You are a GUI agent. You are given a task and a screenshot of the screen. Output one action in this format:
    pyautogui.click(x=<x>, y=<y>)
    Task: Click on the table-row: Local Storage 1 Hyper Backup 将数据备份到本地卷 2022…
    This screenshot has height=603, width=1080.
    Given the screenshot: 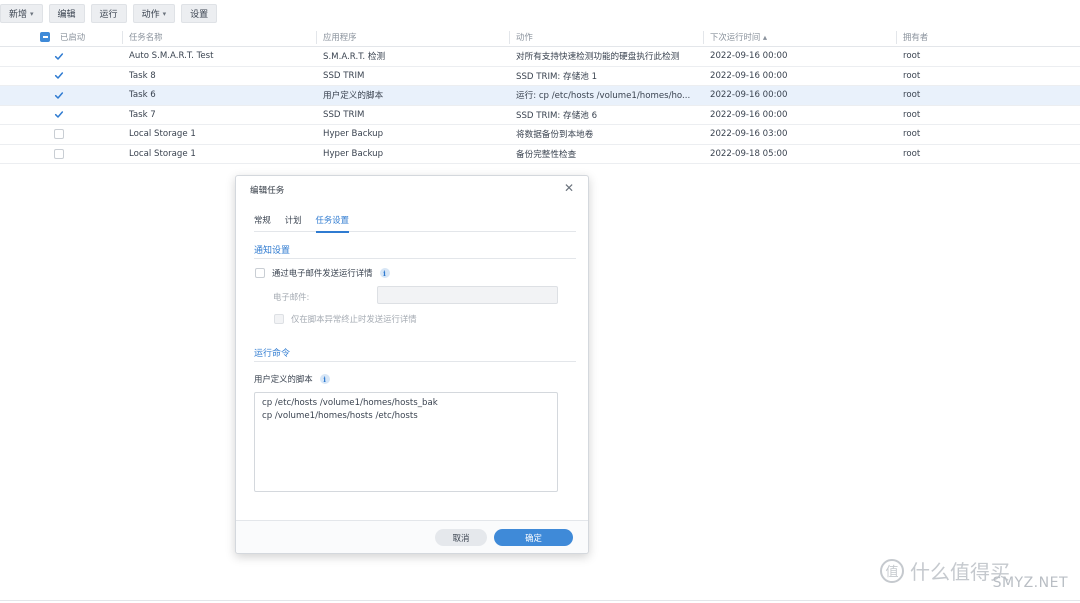 What is the action you would take?
    pyautogui.click(x=540, y=135)
    